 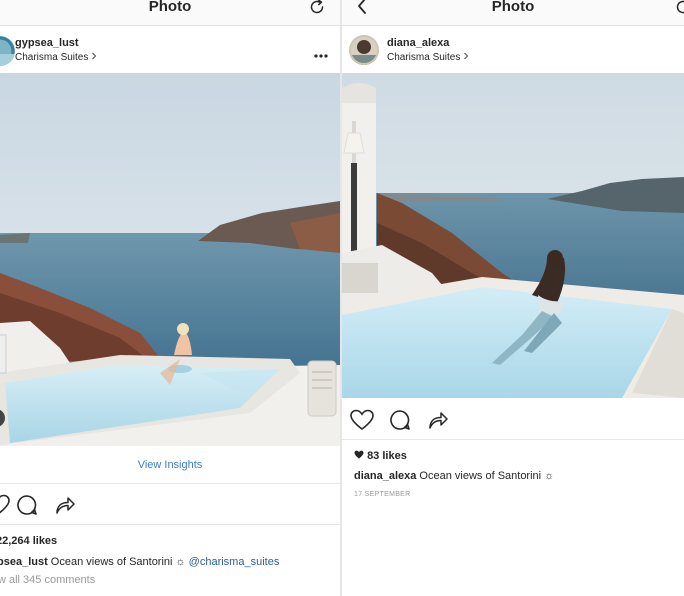 What do you see at coordinates (360, 456) in the screenshot?
I see `heart-filled-icon` at bounding box center [360, 456].